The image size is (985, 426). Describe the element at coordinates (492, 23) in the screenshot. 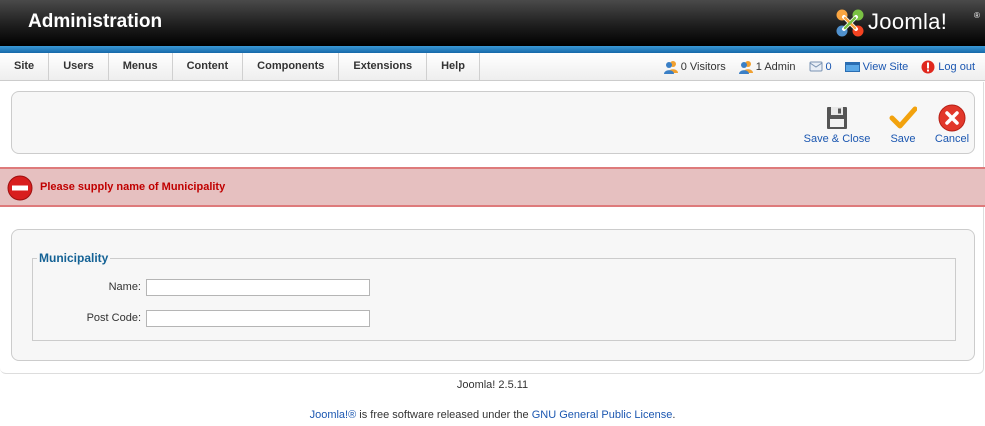

I see `admin-header: Administration Joomla! ®` at that location.